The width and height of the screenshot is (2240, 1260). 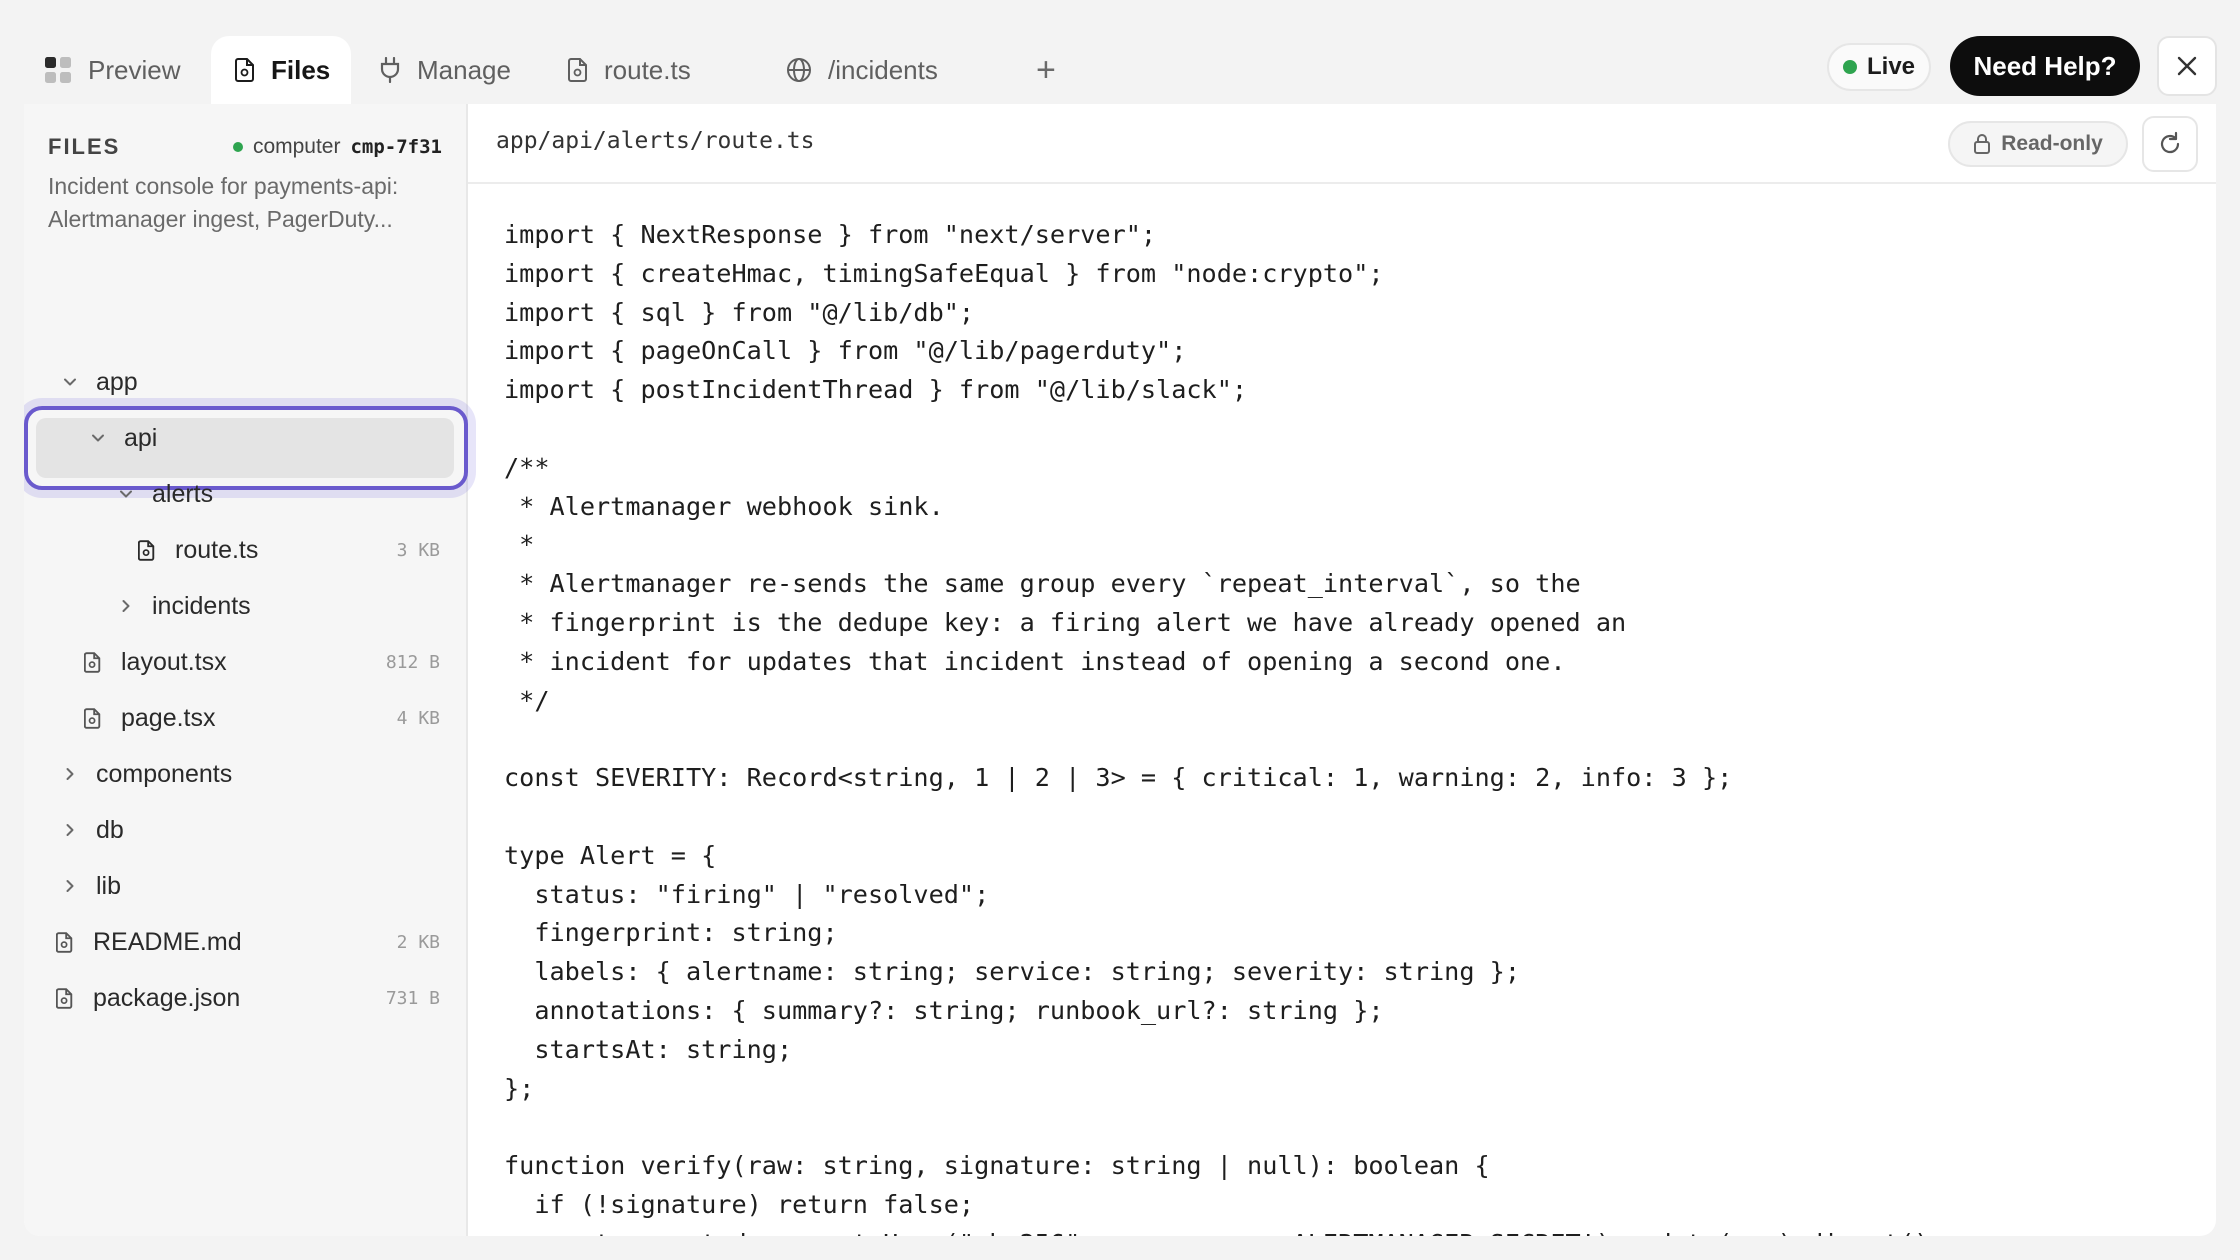 I want to click on tree-folder-incidents: incidents, so click(x=277, y=606).